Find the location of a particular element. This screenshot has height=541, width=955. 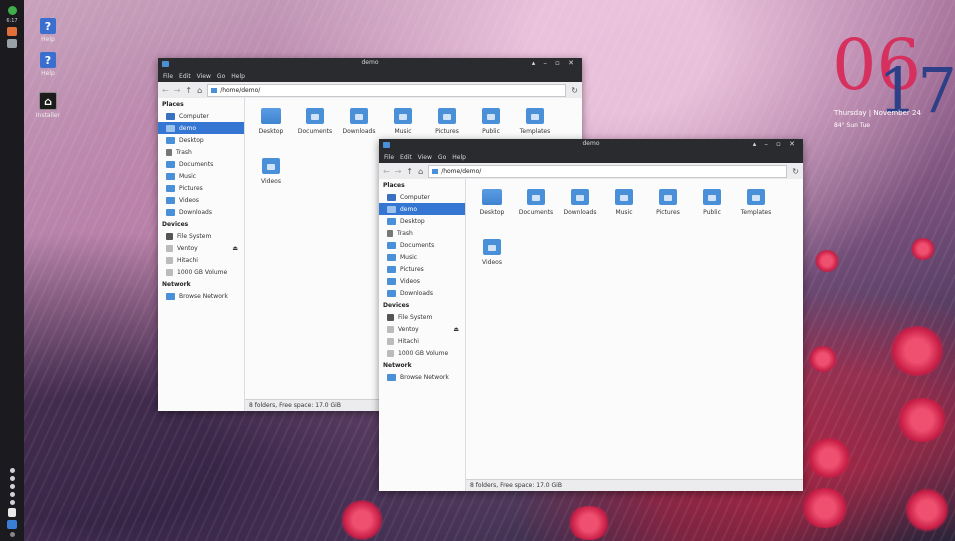

battery-icon is located at coordinates (12, 494).